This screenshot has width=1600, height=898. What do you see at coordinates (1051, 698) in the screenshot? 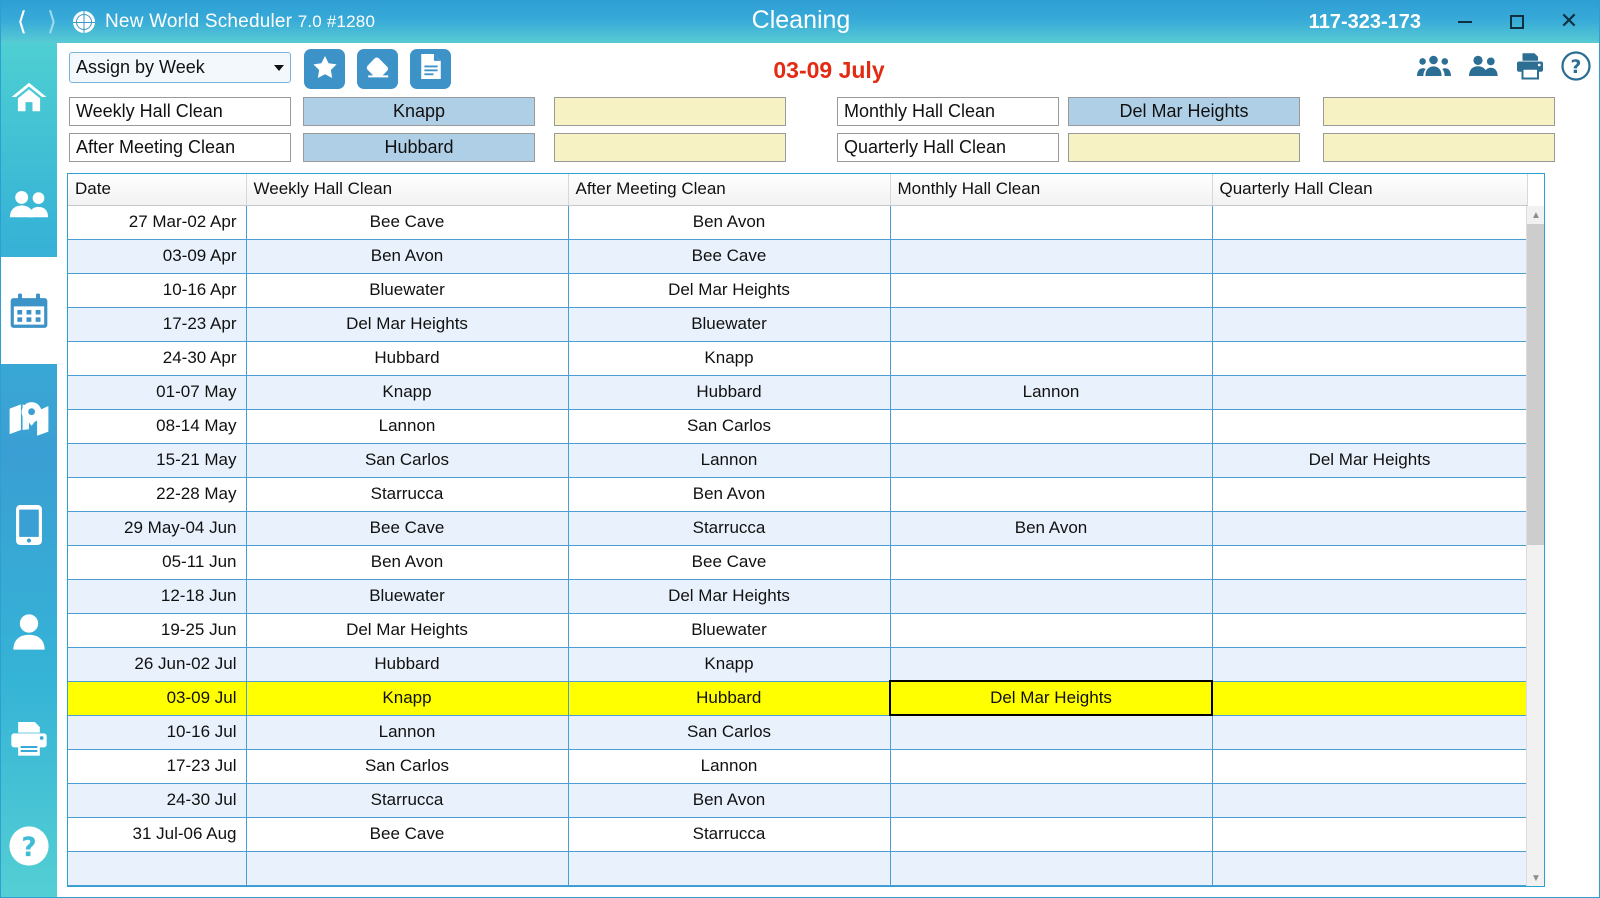
I see `table-cell-monthly: Del Mar Heights` at bounding box center [1051, 698].